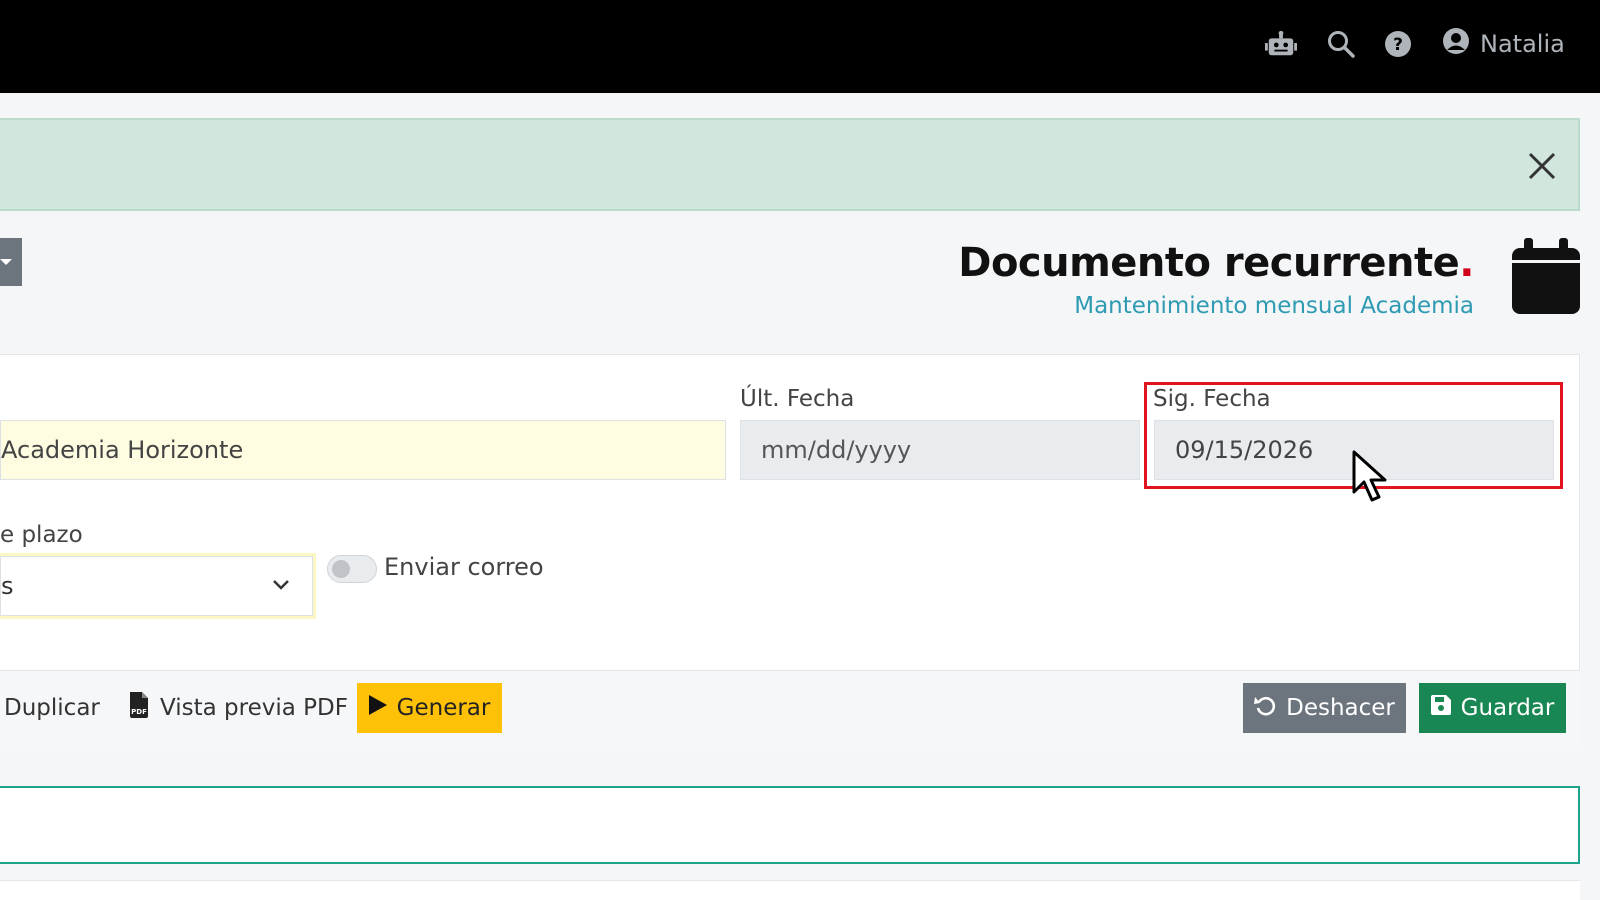 The height and width of the screenshot is (900, 1600). I want to click on bottom-panel, so click(790, 890).